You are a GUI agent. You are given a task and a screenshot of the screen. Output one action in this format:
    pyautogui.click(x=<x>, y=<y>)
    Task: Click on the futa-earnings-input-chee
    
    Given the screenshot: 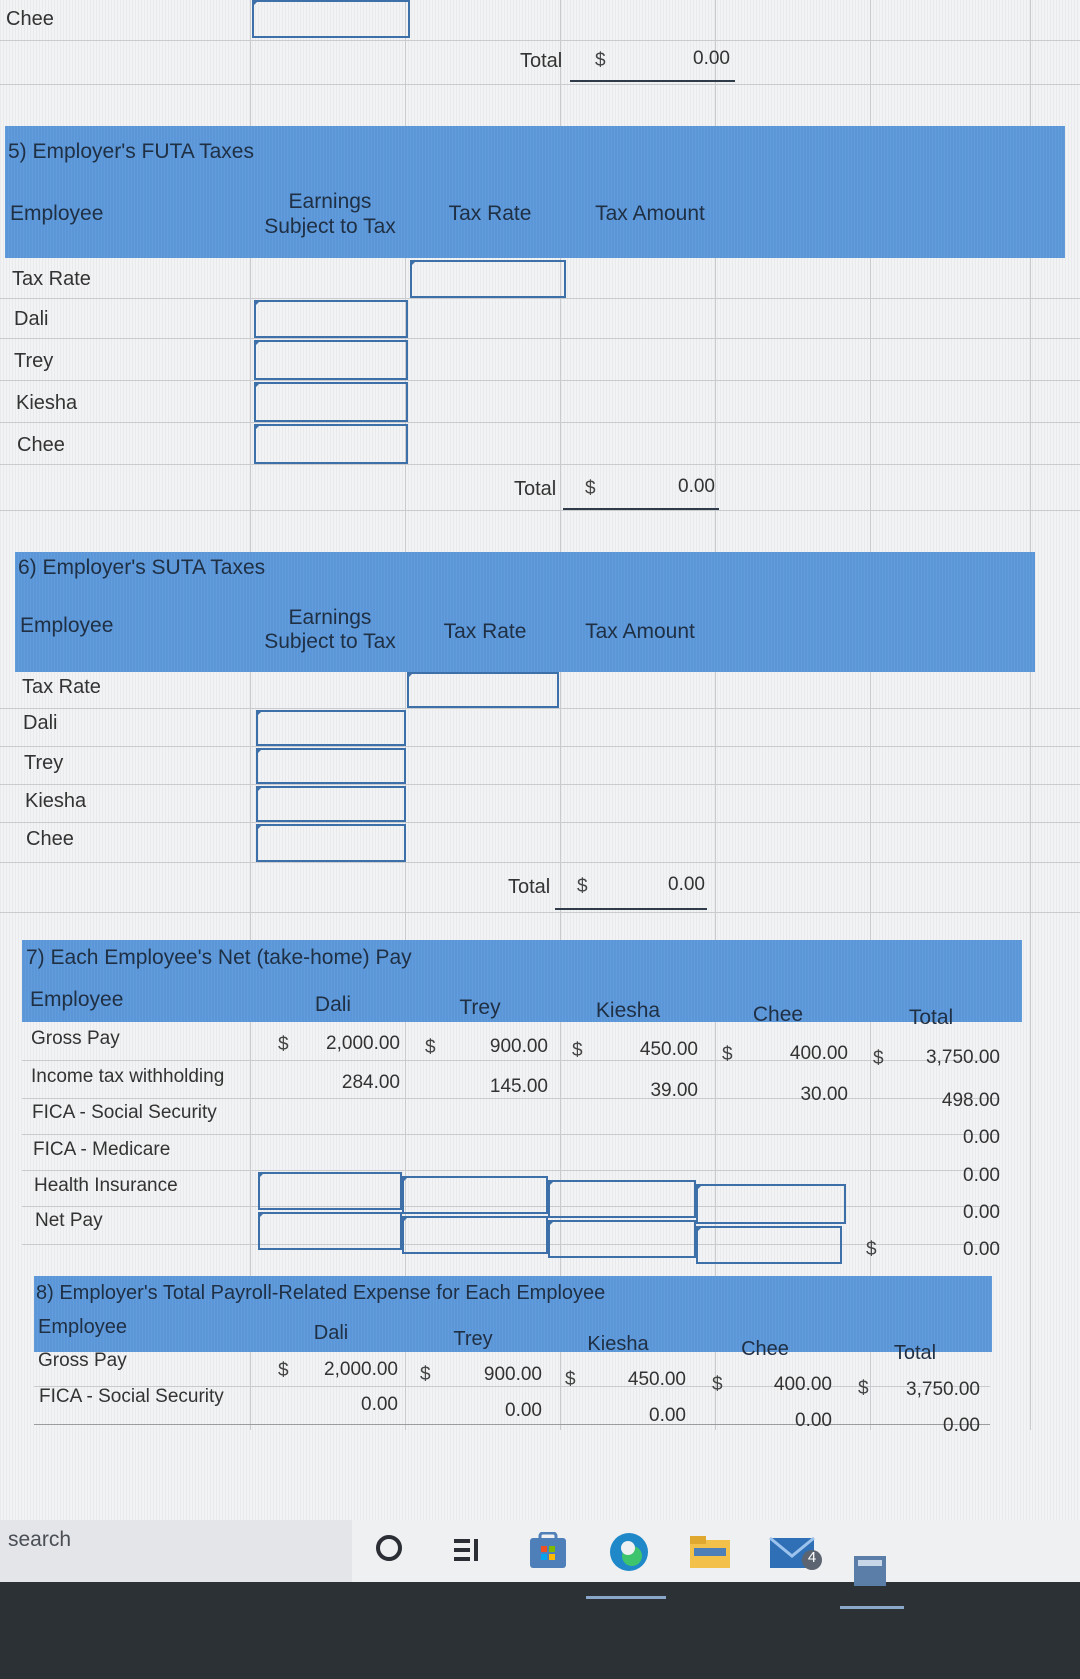 What is the action you would take?
    pyautogui.click(x=331, y=444)
    